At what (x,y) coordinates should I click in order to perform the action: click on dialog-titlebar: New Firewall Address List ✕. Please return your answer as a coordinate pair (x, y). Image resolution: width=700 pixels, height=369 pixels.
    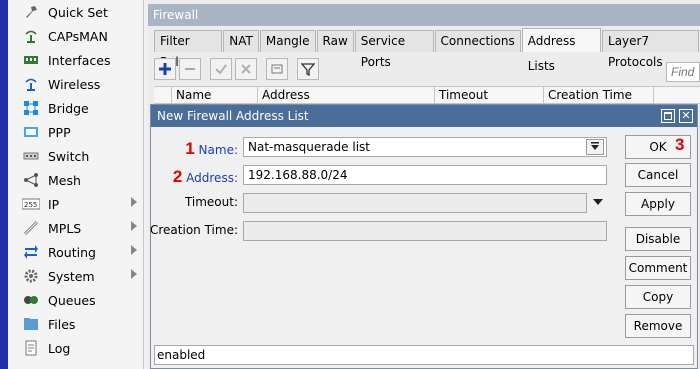
    Looking at the image, I should click on (424, 116).